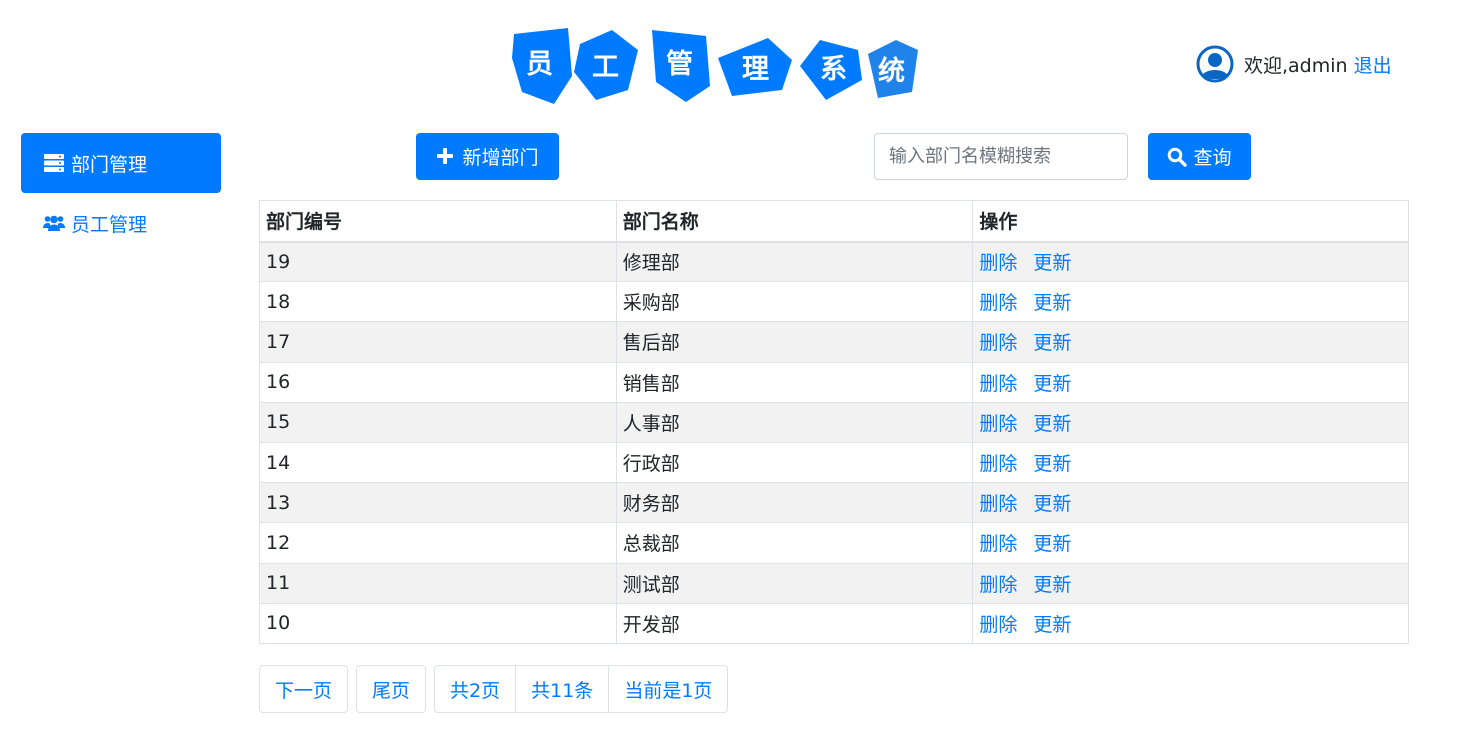 The height and width of the screenshot is (739, 1462). I want to click on sidebar-item-label: 部门管理, so click(109, 164).